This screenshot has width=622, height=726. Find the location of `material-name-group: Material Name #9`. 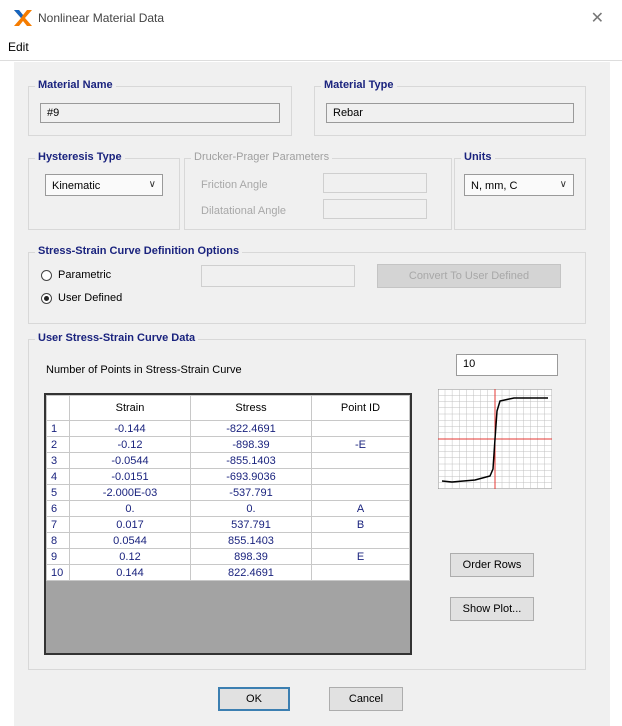

material-name-group: Material Name #9 is located at coordinates (160, 107).